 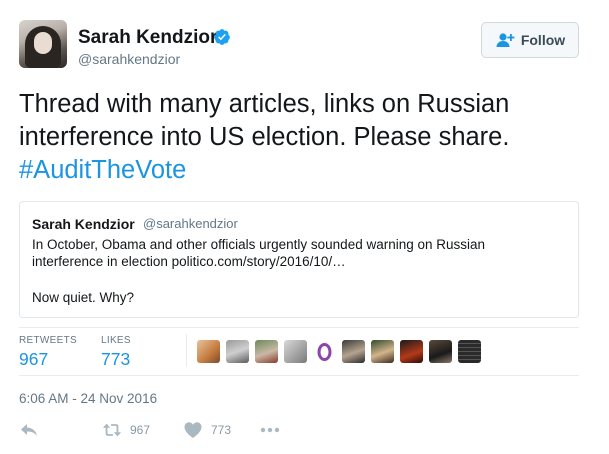 I want to click on follow-button: Follow, so click(x=530, y=40).